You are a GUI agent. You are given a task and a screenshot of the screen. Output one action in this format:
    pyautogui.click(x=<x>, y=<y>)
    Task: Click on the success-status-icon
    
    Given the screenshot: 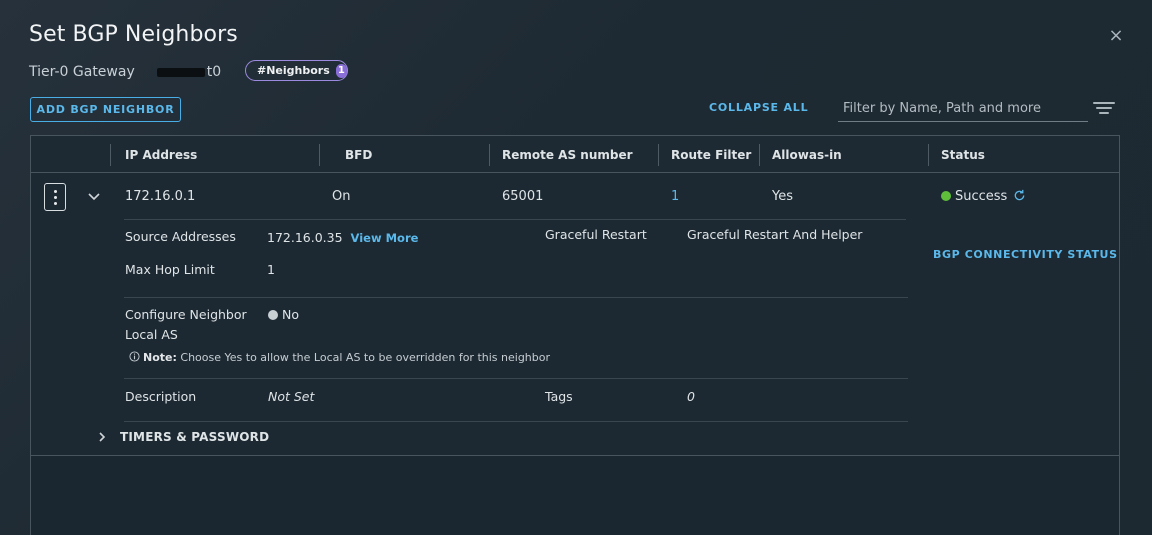 What is the action you would take?
    pyautogui.click(x=946, y=196)
    